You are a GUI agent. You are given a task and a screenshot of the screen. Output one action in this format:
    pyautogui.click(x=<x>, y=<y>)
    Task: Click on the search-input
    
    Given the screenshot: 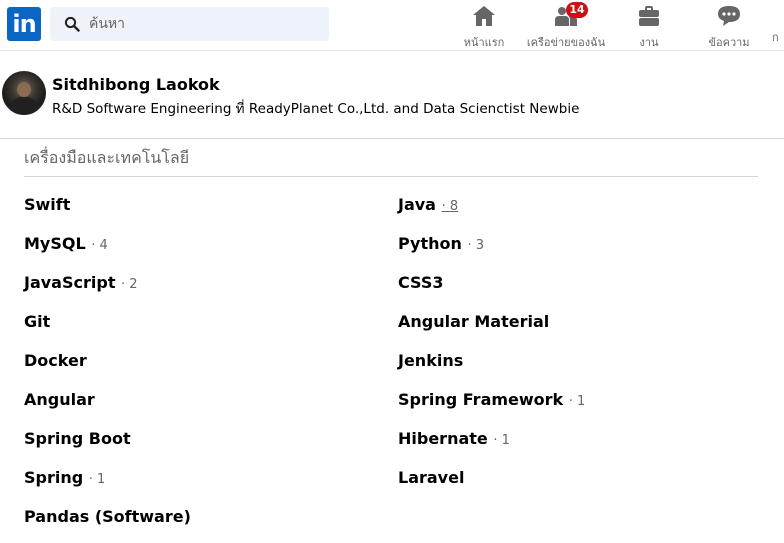 What is the action you would take?
    pyautogui.click(x=204, y=24)
    